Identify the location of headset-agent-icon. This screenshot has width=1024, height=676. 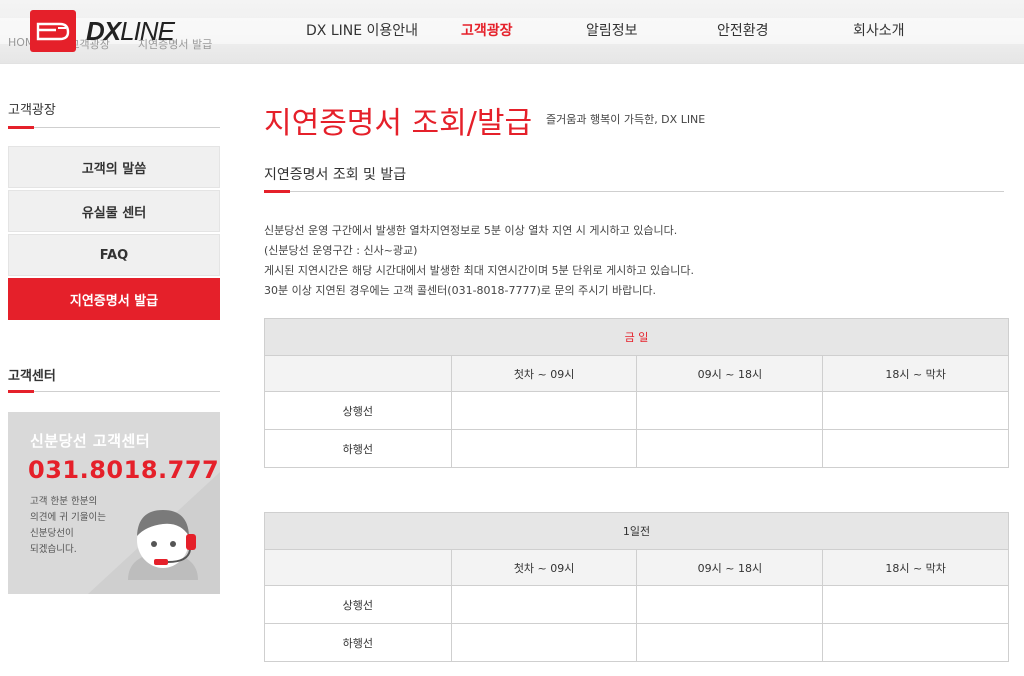
(163, 545).